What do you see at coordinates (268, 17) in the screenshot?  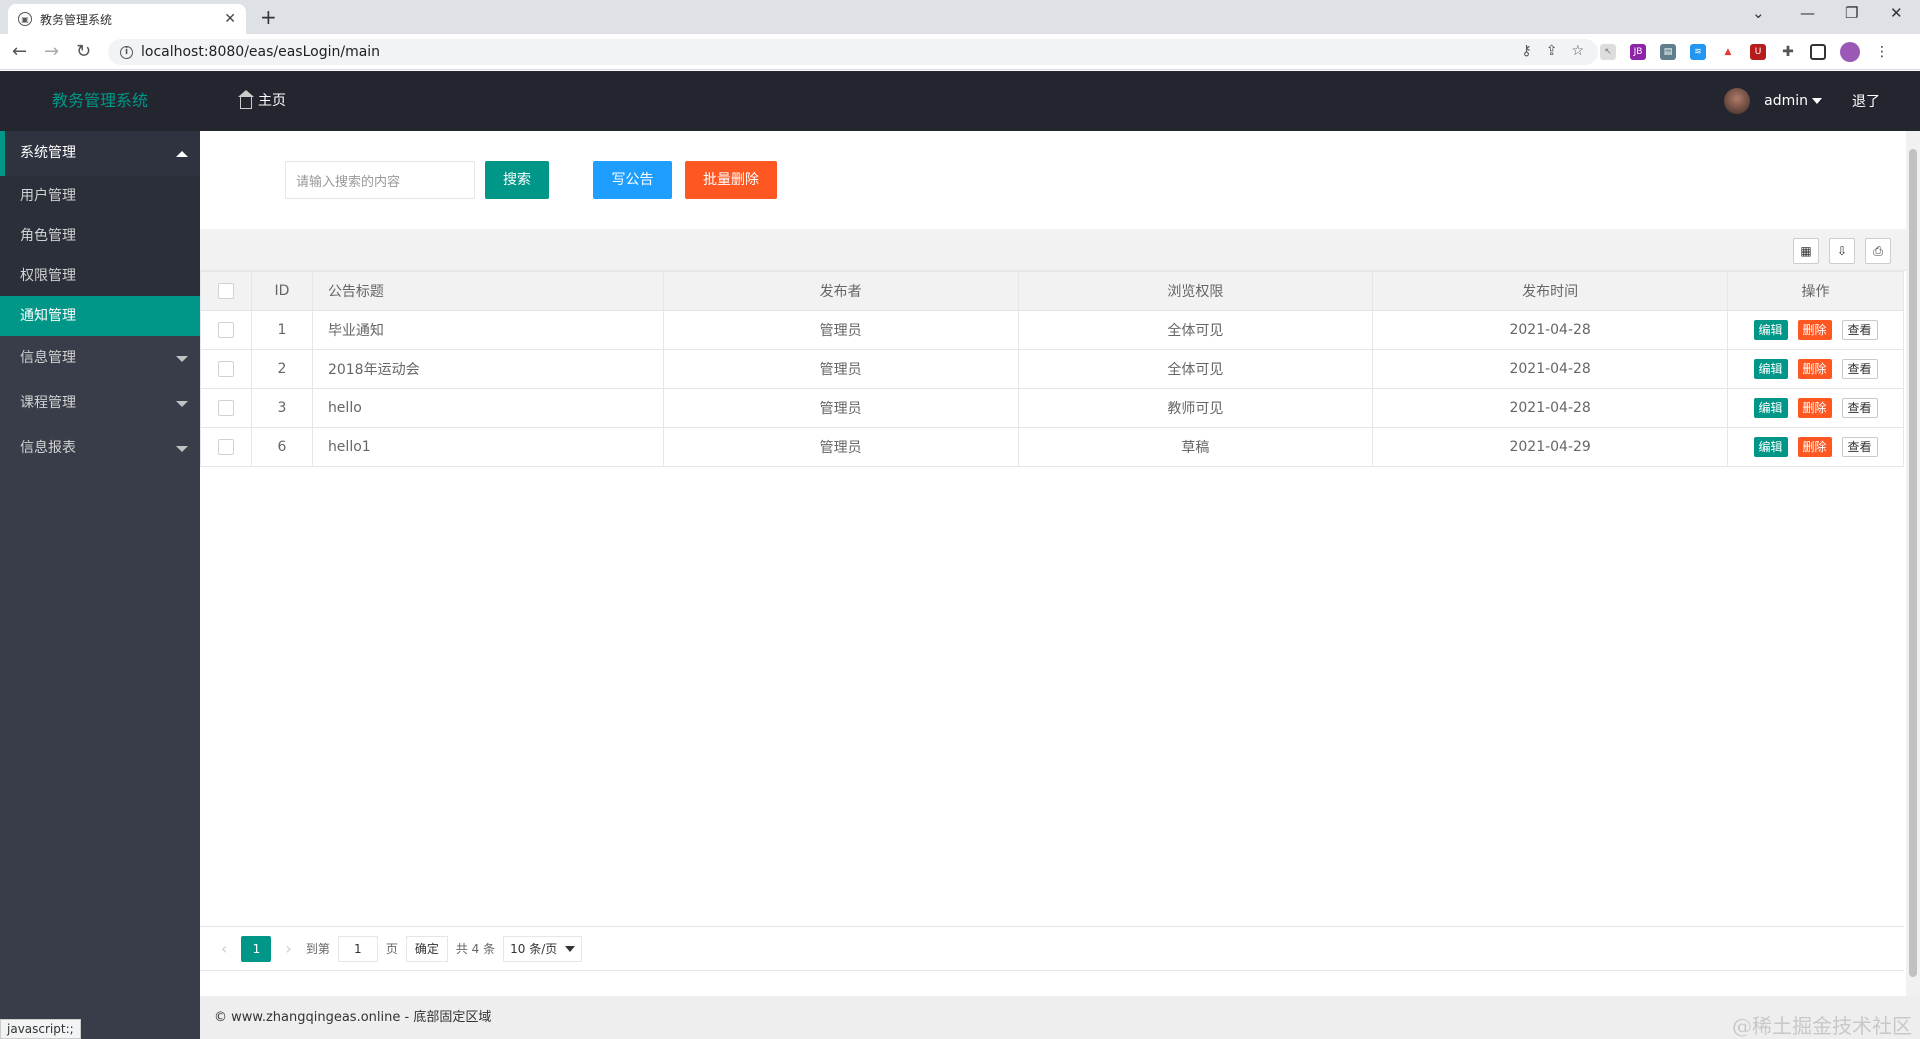 I see `new-tab-icon: +` at bounding box center [268, 17].